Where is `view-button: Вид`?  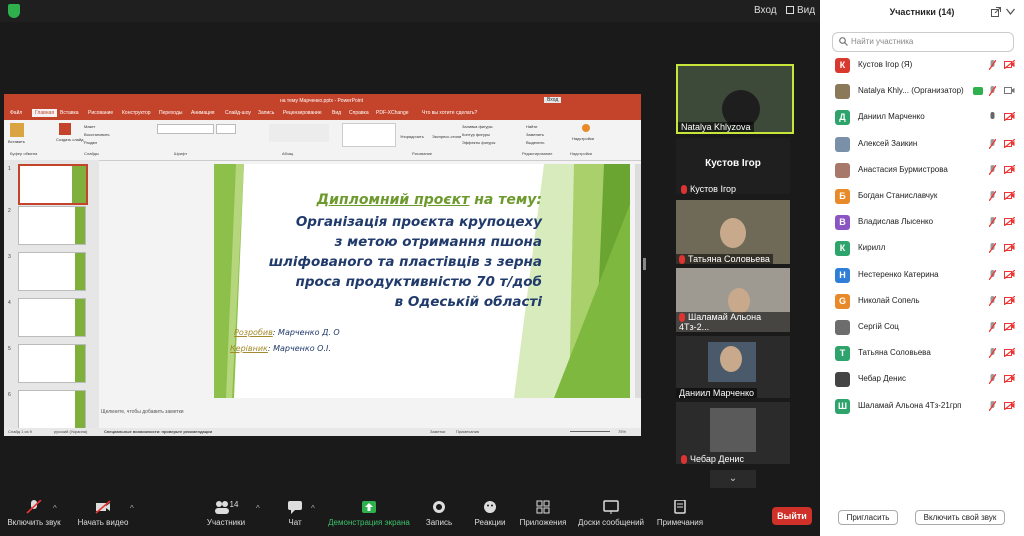 view-button: Вид is located at coordinates (806, 10).